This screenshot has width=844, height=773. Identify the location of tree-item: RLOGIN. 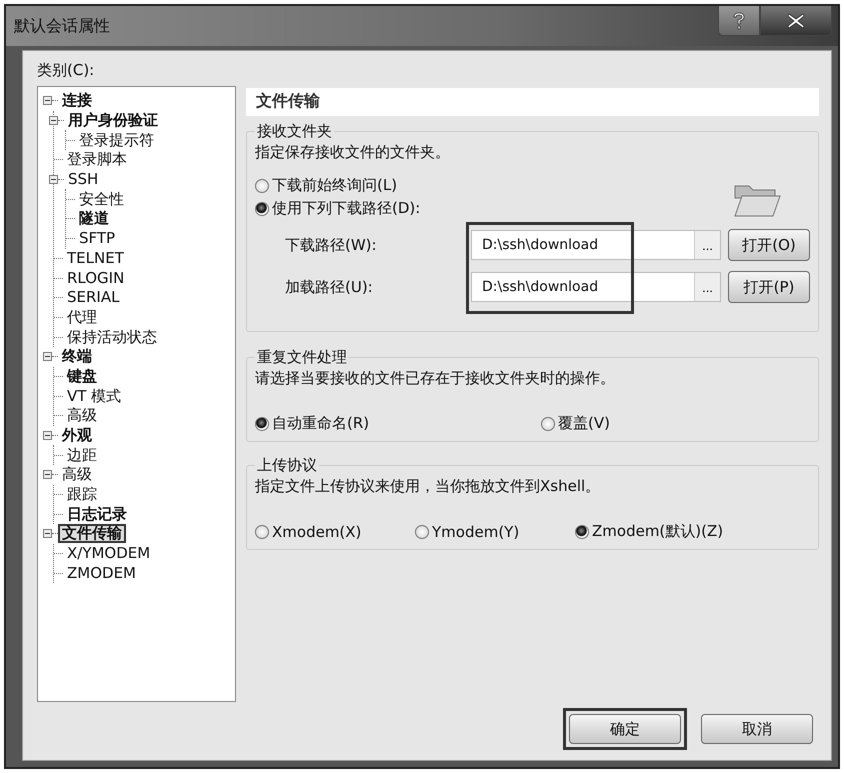
(95, 278).